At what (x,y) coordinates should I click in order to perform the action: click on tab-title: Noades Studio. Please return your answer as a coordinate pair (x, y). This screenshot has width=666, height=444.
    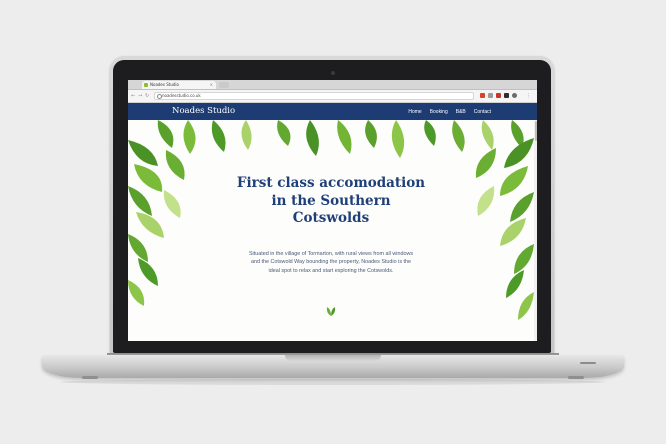
    Looking at the image, I should click on (164, 84).